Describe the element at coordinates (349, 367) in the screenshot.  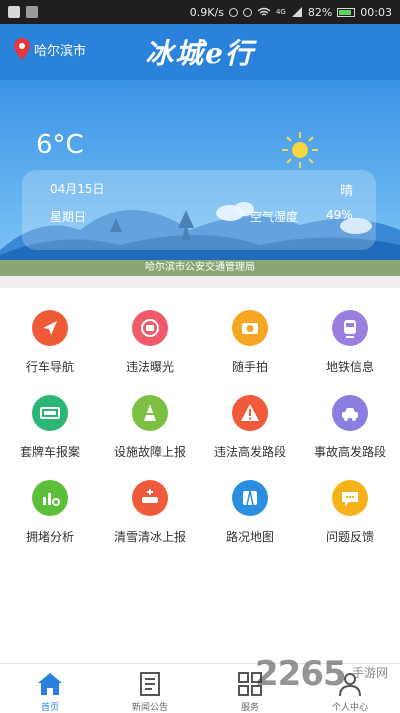
I see `service-label: 地铁信息` at that location.